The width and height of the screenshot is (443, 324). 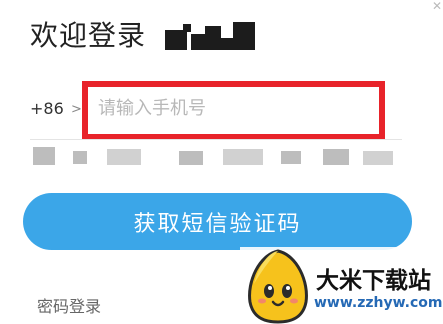 I want to click on redacted-app-name, so click(x=212, y=36).